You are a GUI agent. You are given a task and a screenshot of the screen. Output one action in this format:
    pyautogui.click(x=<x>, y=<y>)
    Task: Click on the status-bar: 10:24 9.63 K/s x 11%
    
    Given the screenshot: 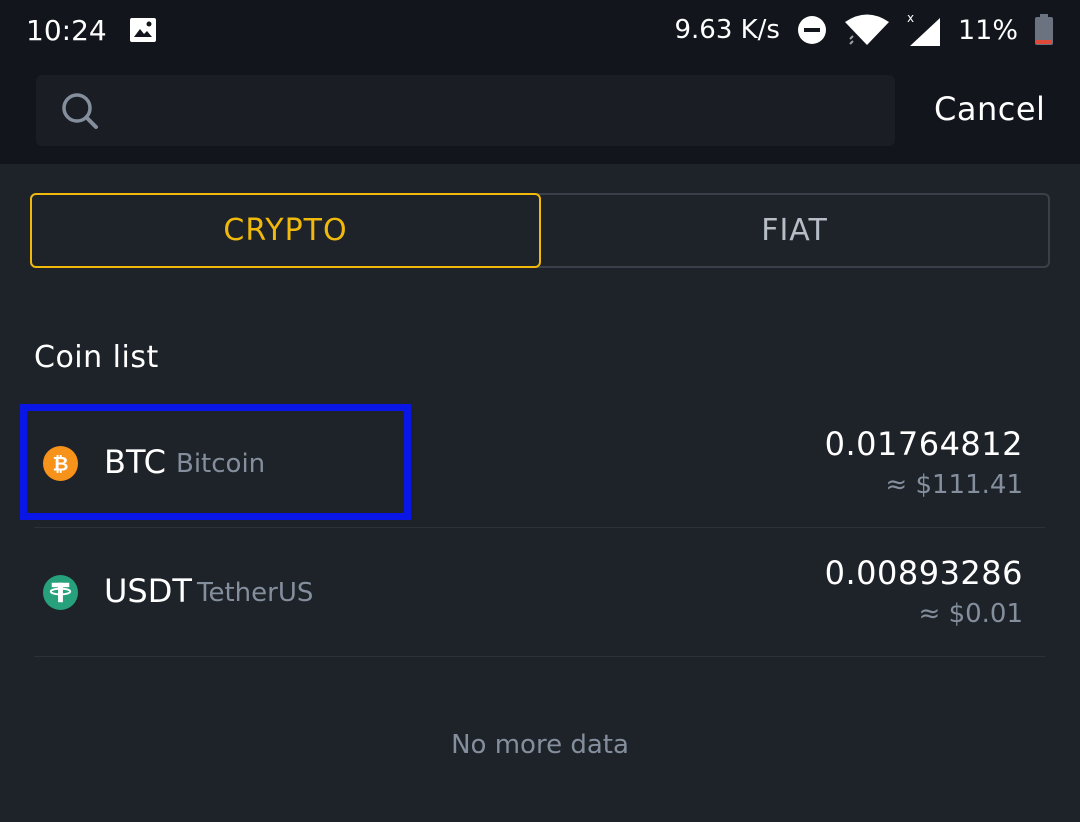 What is the action you would take?
    pyautogui.click(x=540, y=30)
    